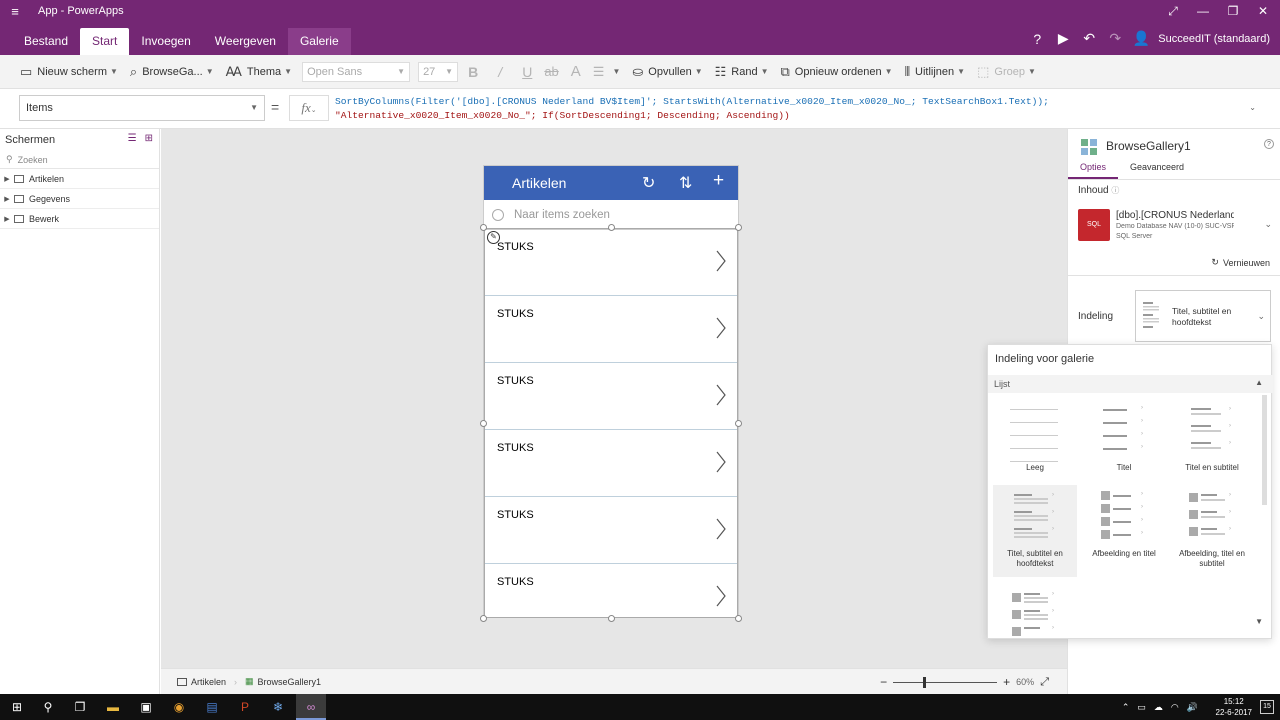 This screenshot has height=720, width=1280. Describe the element at coordinates (79, 219) in the screenshot. I see `screen-item-bewerk: ▶ Bewerk` at that location.